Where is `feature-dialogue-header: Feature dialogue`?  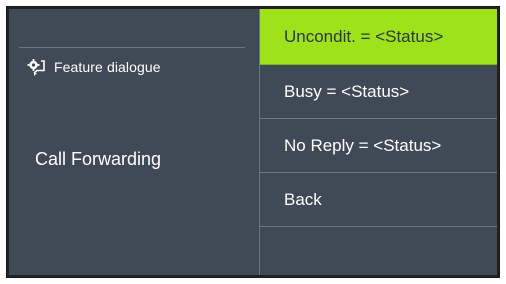 feature-dialogue-header: Feature dialogue is located at coordinates (93, 67).